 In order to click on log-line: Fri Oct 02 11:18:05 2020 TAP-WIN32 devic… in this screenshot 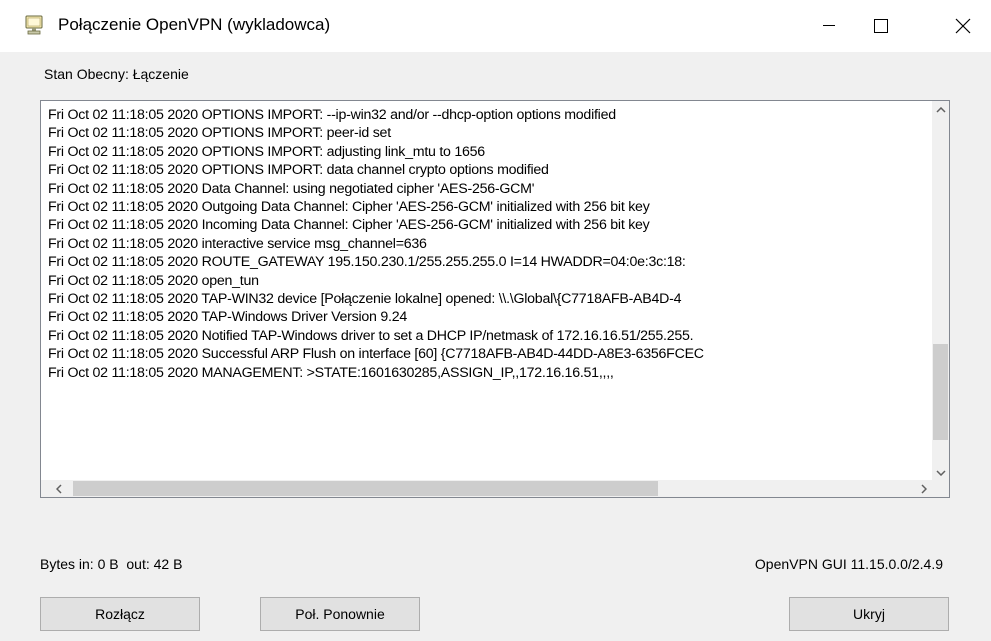, I will do `click(365, 299)`.